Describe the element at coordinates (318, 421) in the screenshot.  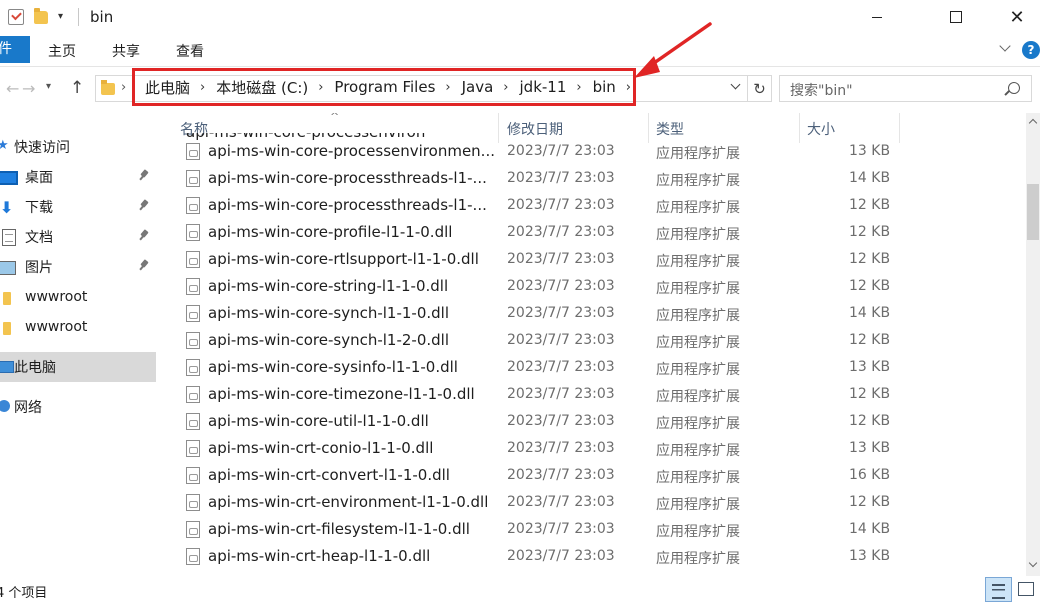
I see `file-name: api-ms-win-core-util-l1-1-0.dll` at that location.